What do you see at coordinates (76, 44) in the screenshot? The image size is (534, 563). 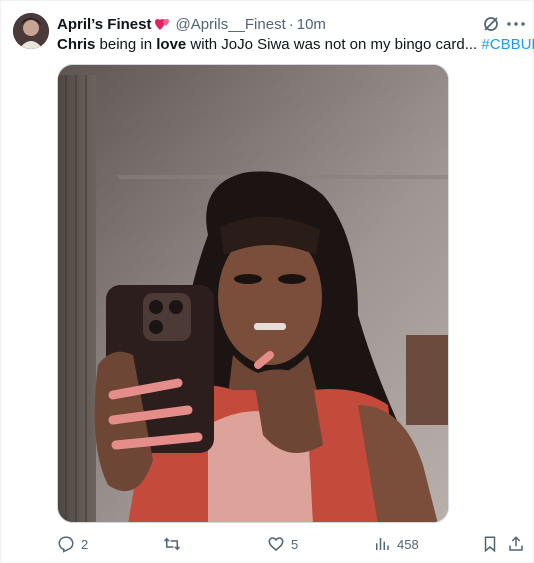 I see `text-bold-chris: Chris` at bounding box center [76, 44].